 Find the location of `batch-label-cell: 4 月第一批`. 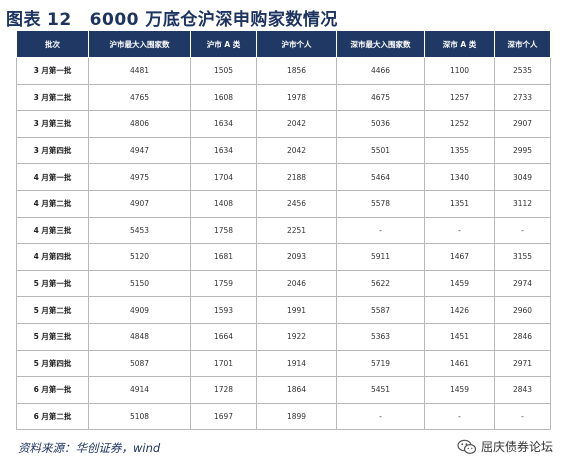

batch-label-cell: 4 月第一批 is located at coordinates (52, 177).